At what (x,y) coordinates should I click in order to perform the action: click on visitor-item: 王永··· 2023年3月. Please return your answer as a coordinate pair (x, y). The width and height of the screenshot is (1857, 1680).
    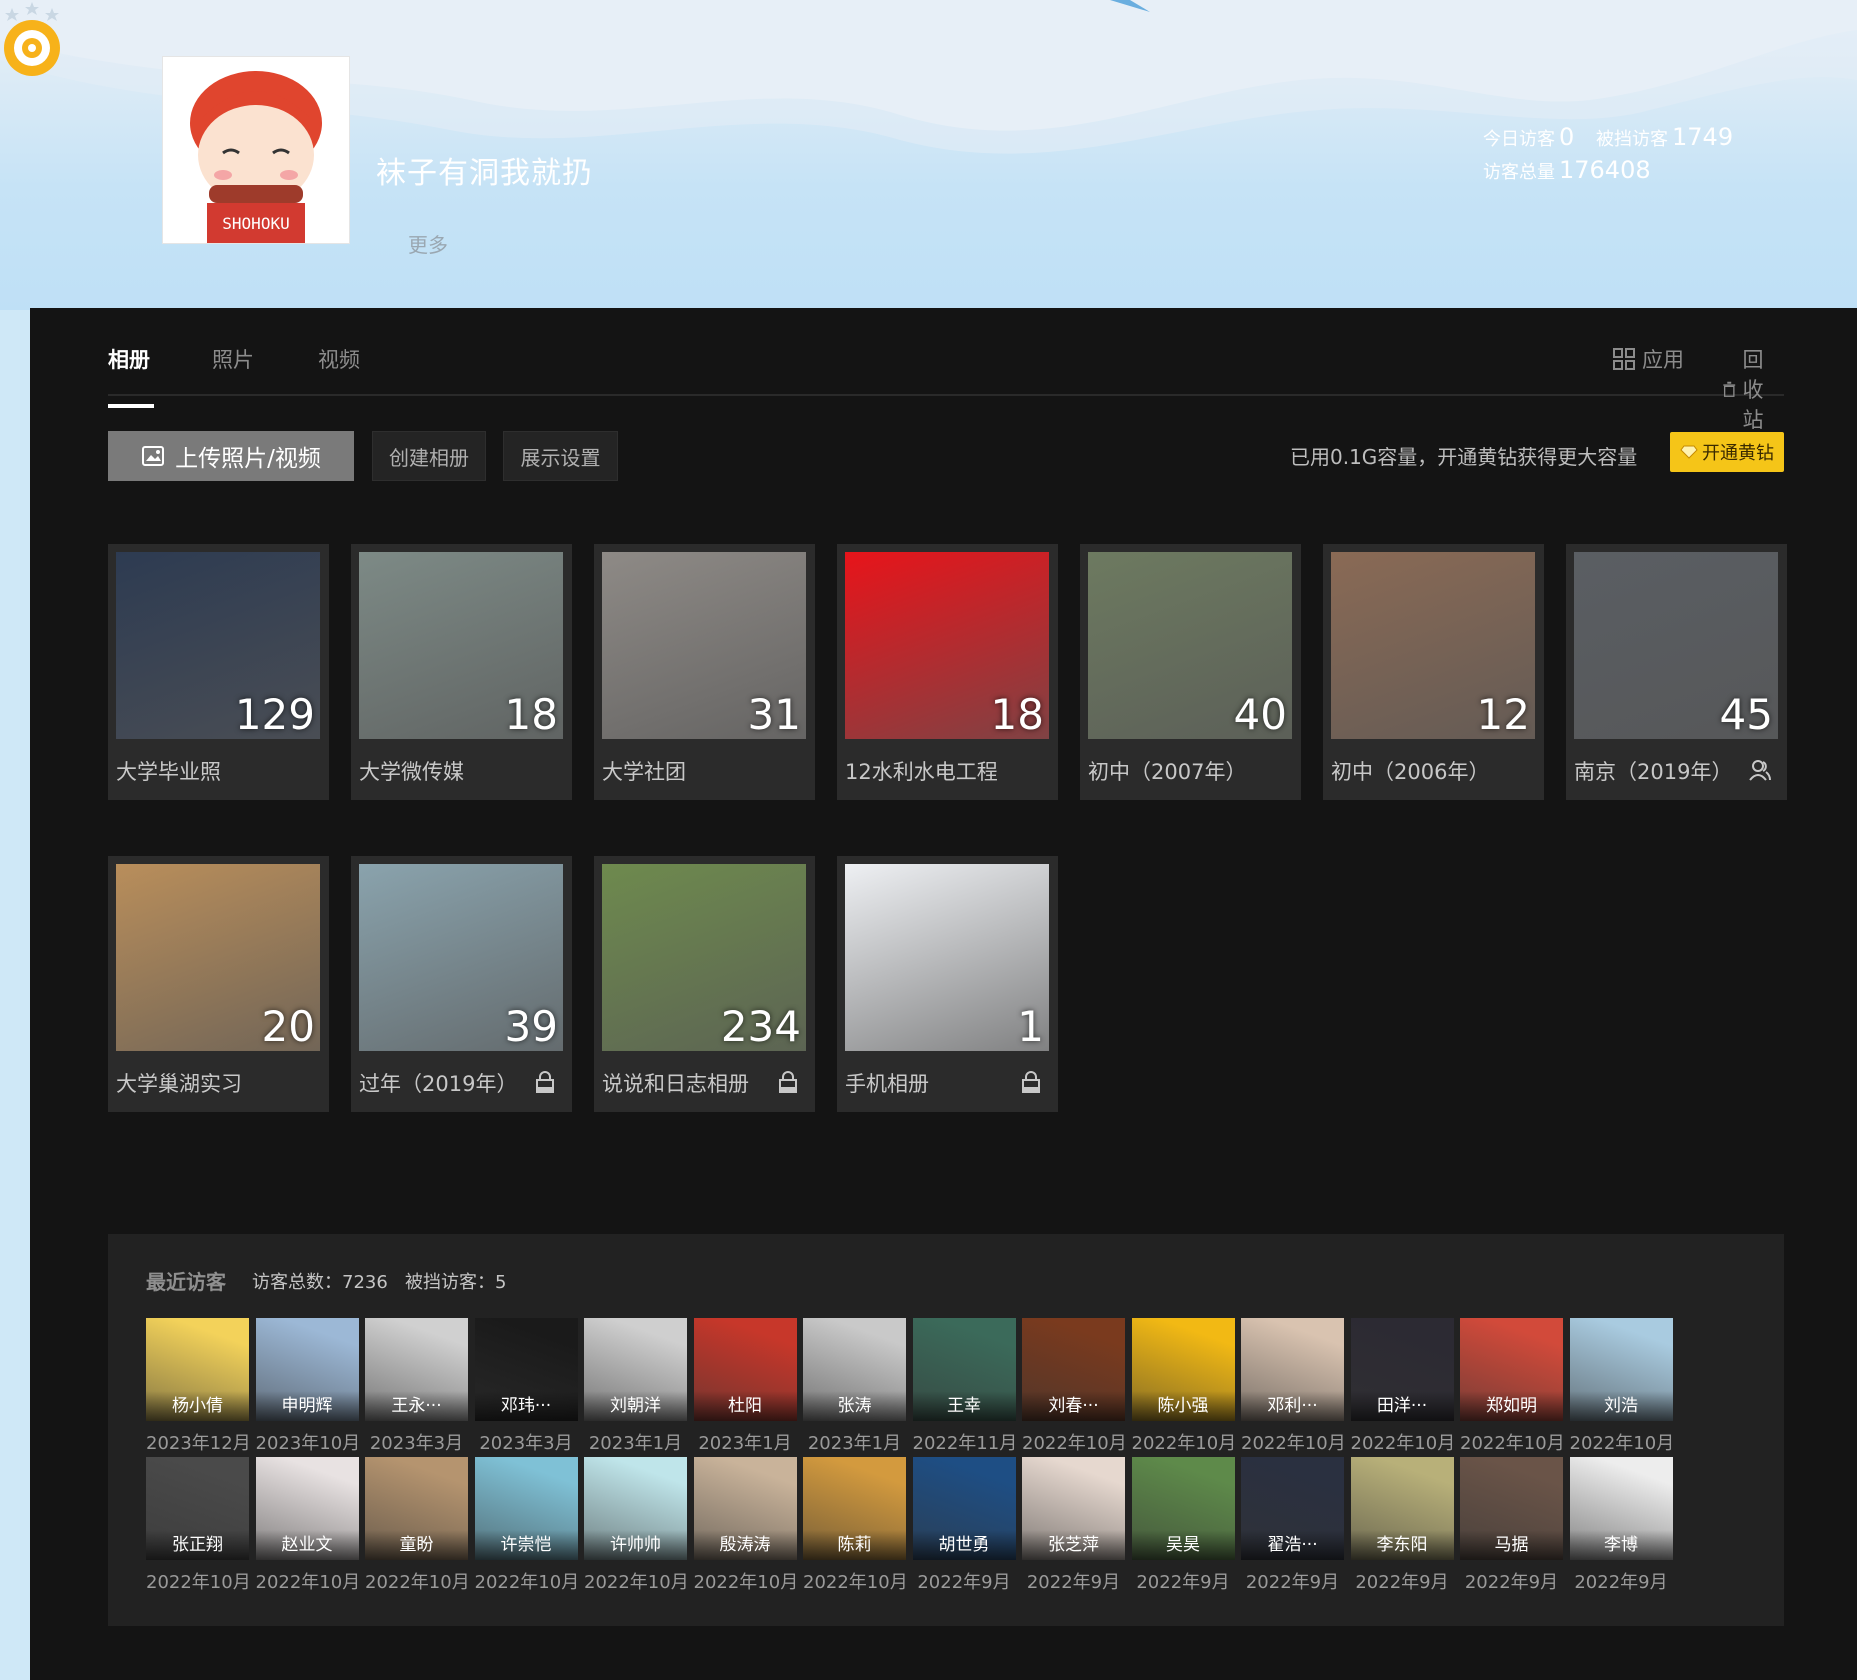
    Looking at the image, I should click on (416, 1386).